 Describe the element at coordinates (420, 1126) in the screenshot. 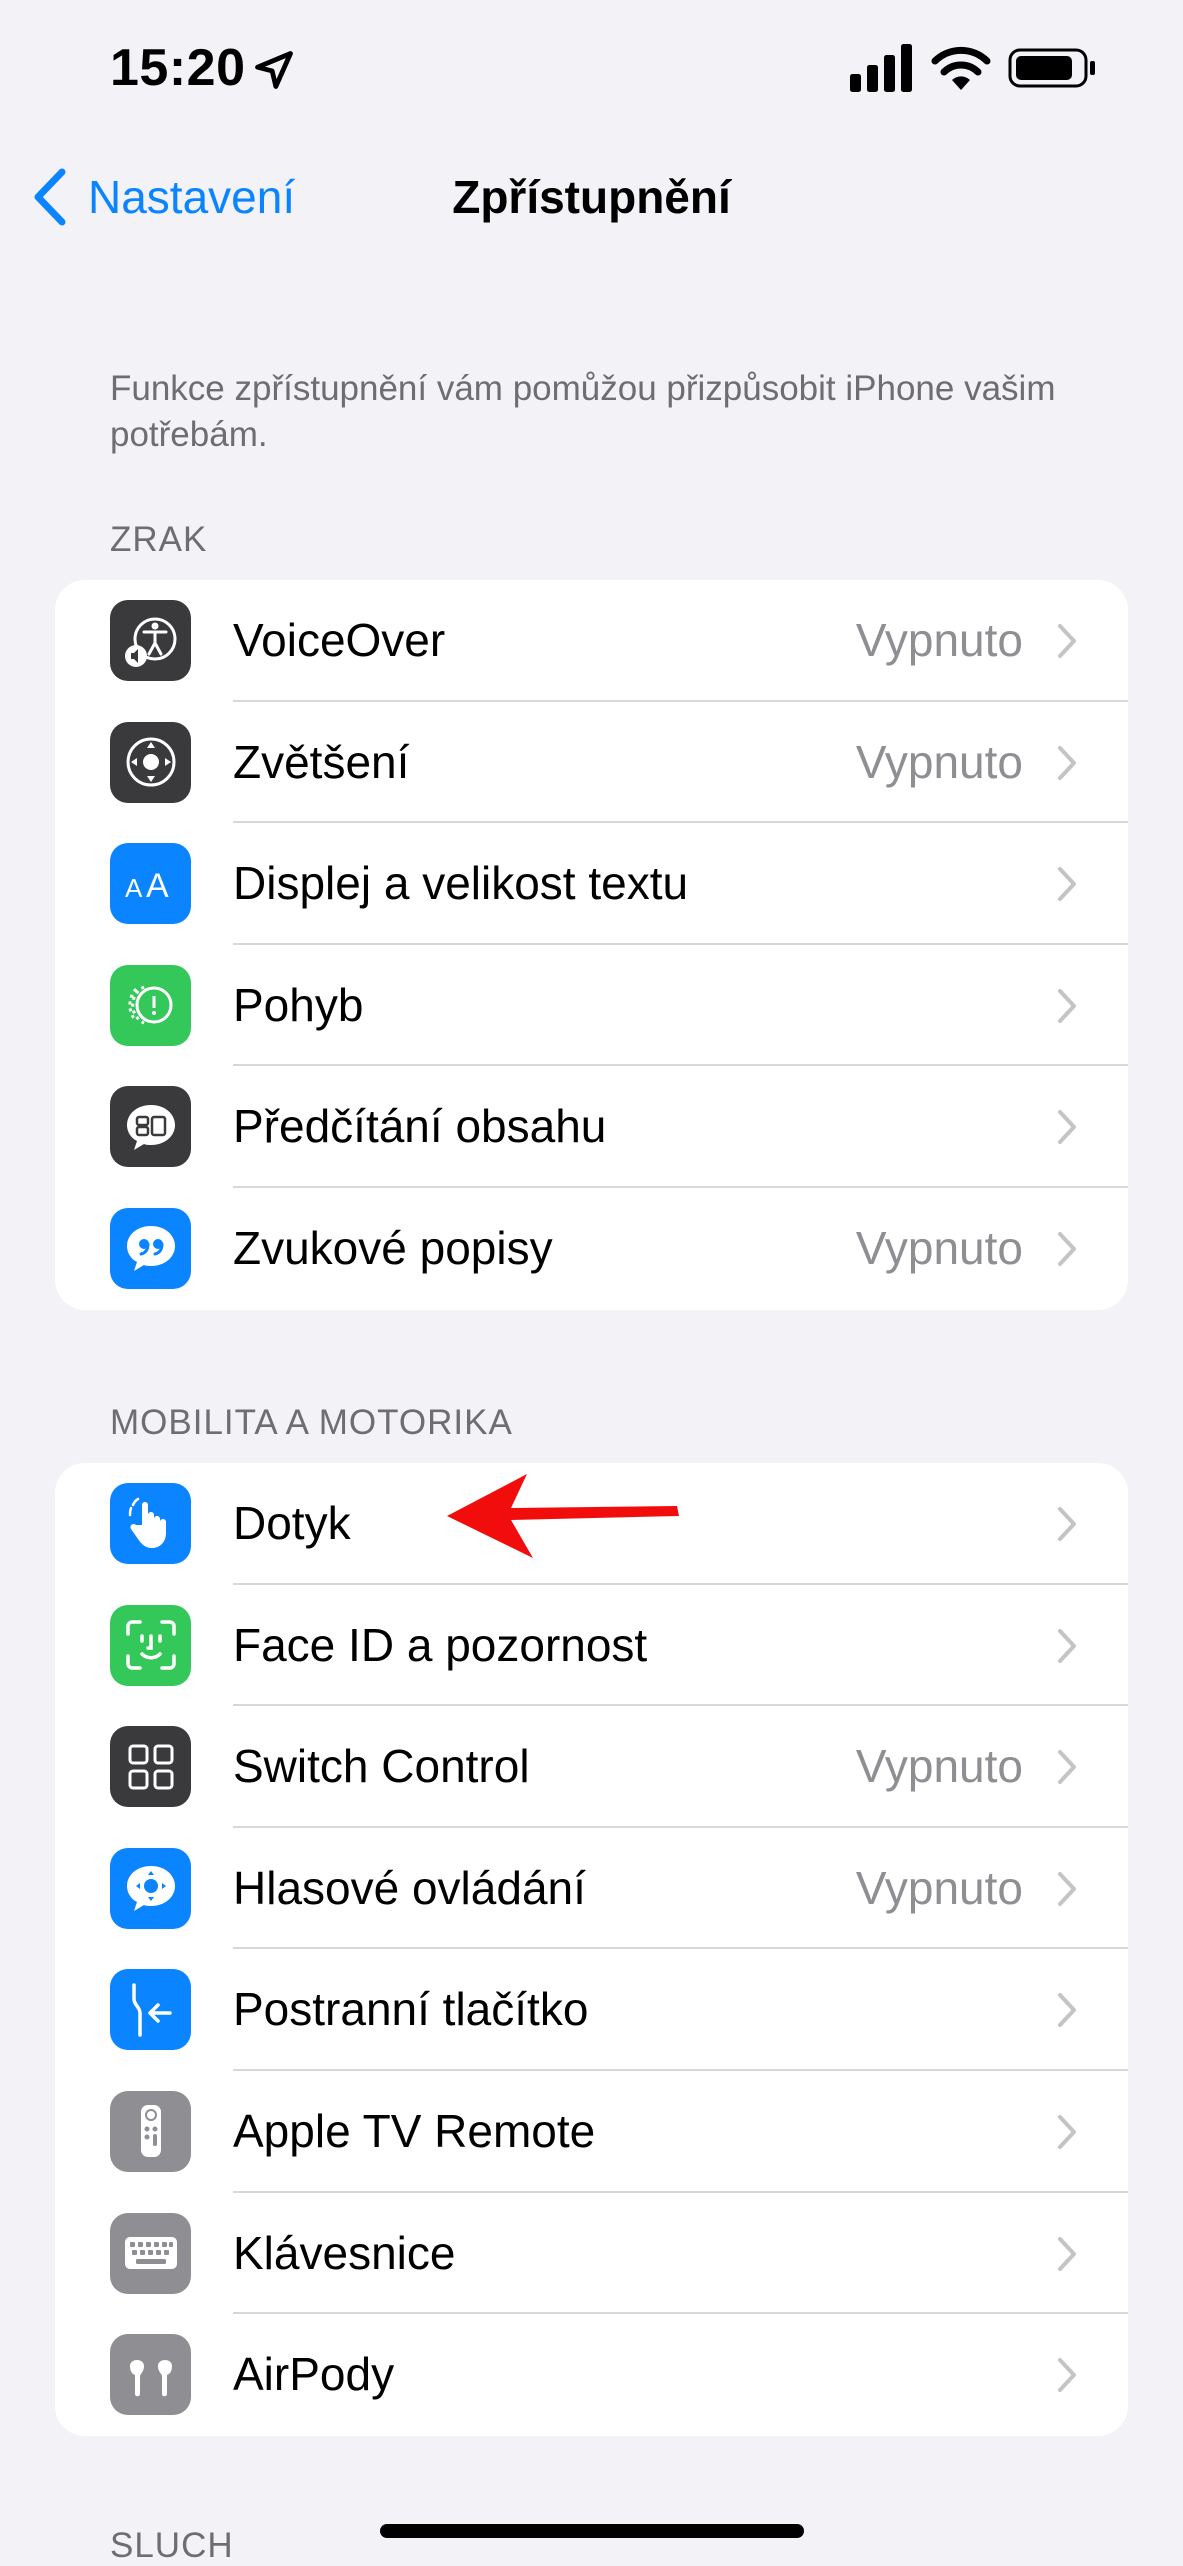

I see `row-label: Předčítání obsahu` at that location.